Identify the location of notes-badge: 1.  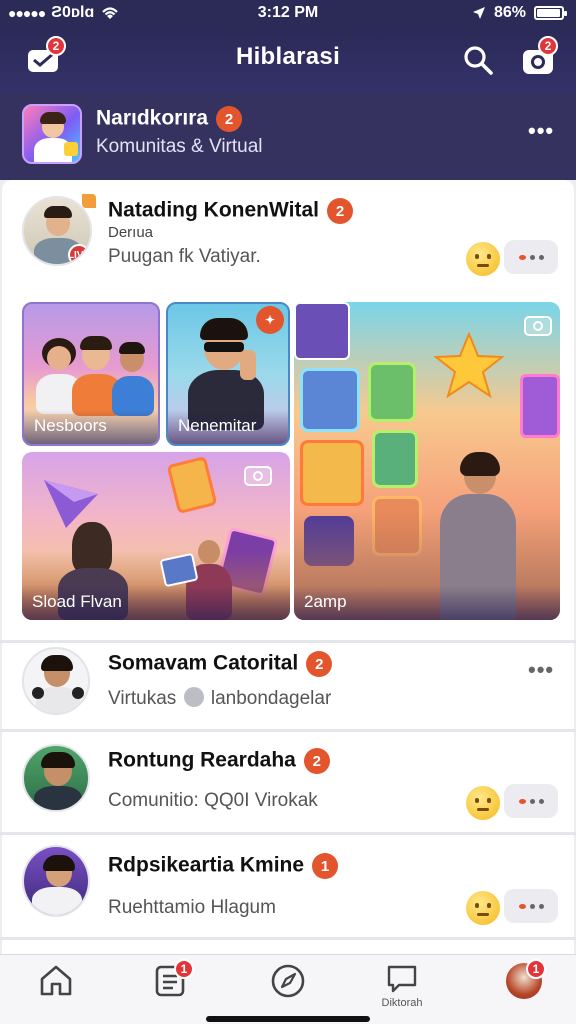
(184, 969).